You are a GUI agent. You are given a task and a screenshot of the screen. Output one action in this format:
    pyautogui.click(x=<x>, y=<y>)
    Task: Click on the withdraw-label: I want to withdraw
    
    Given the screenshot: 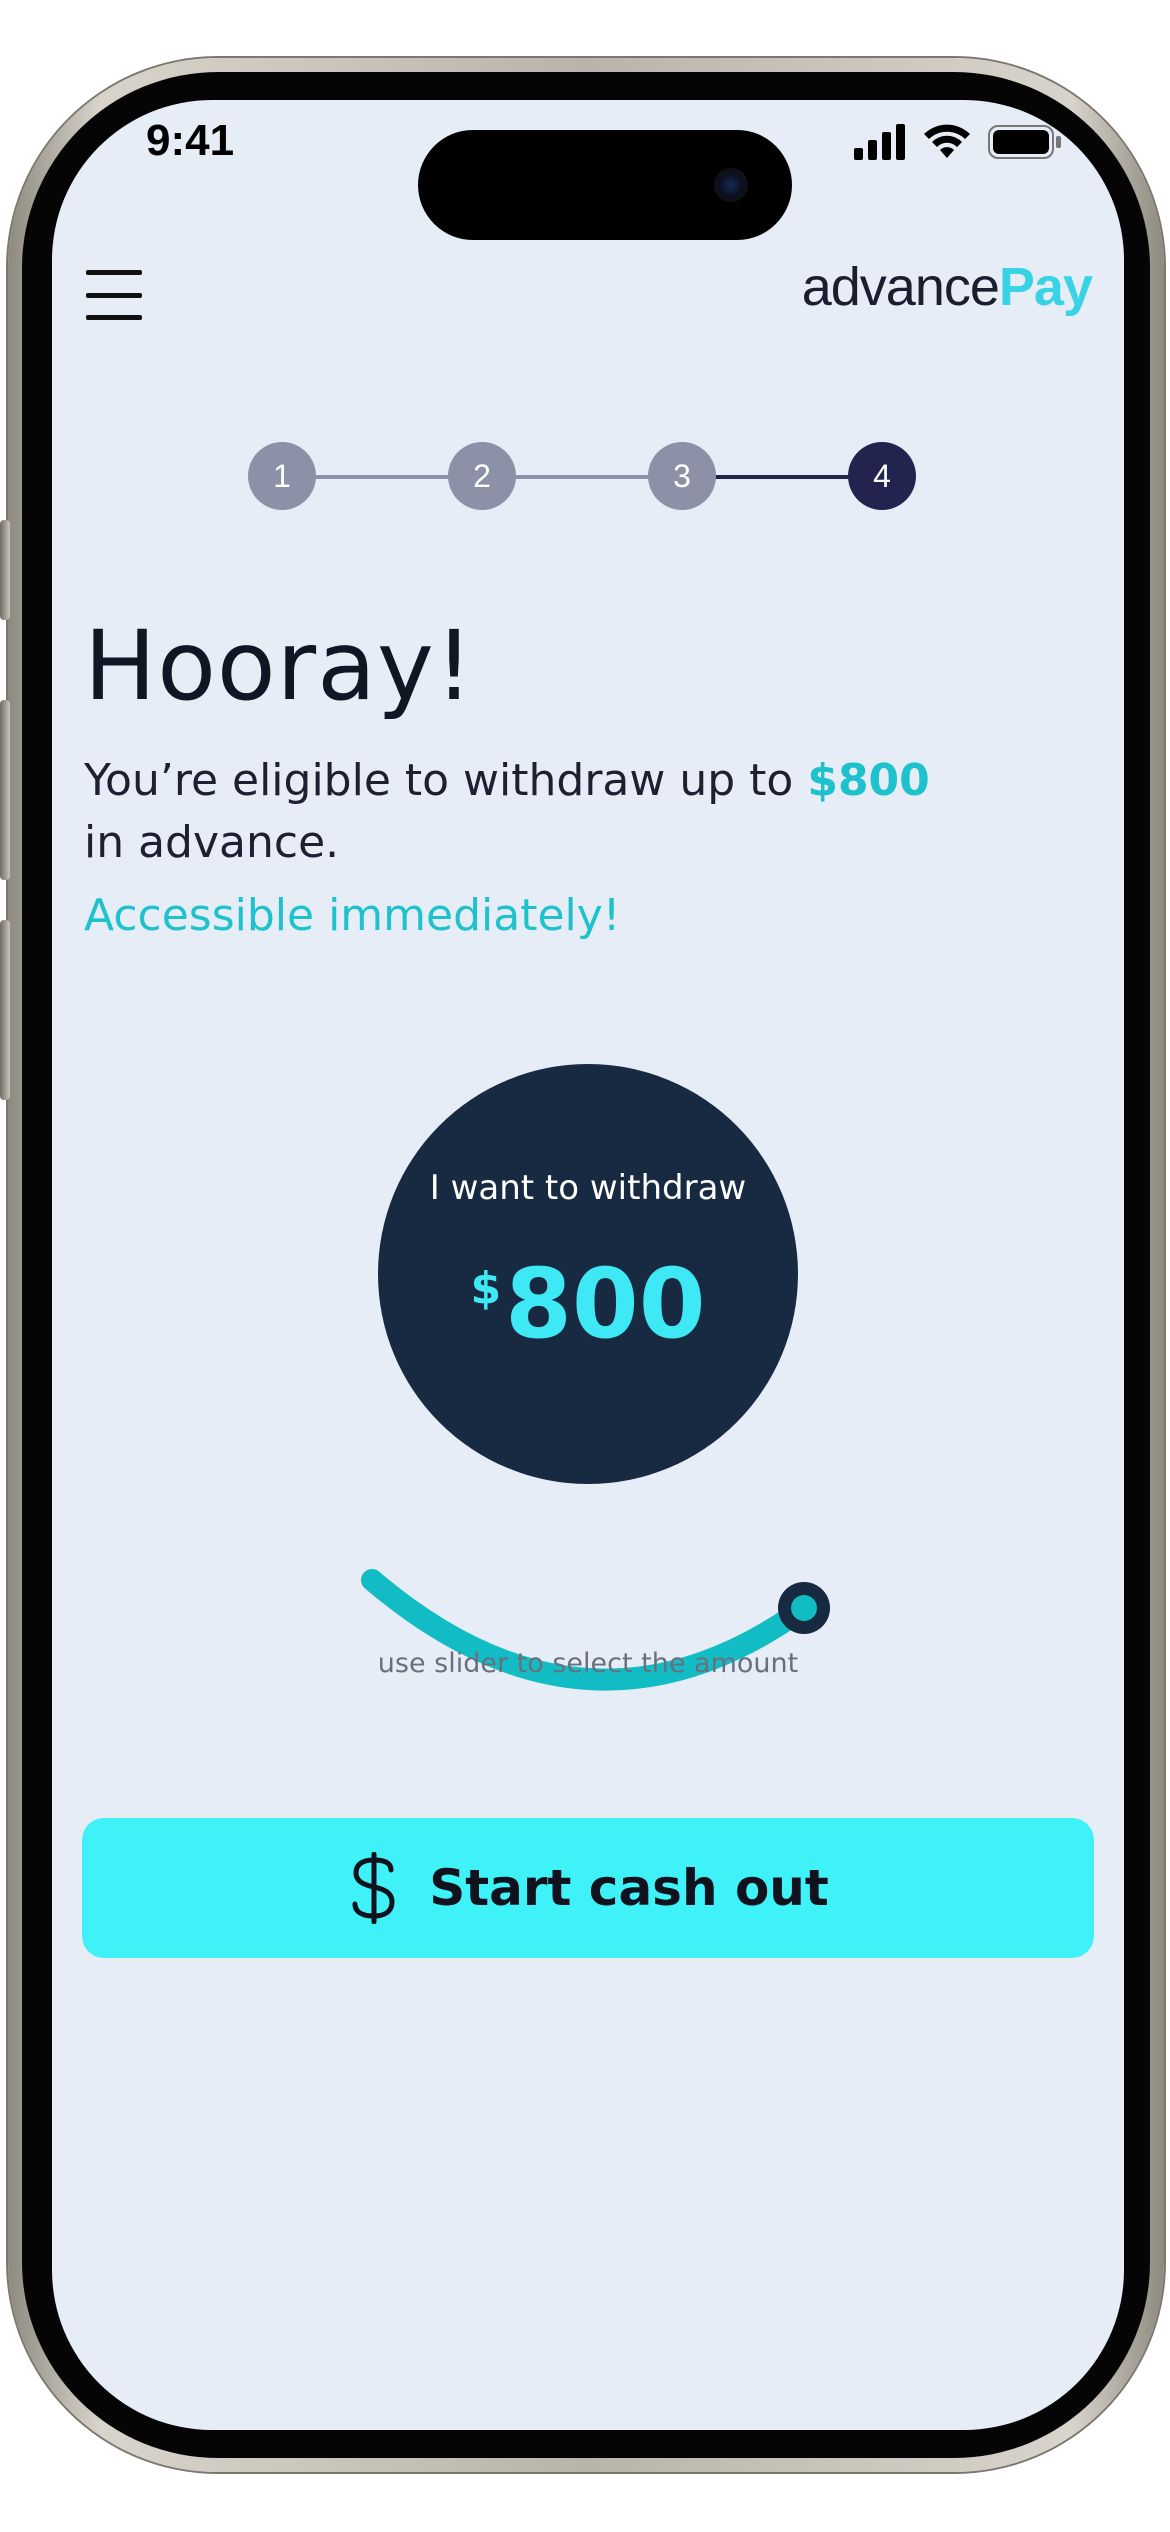 What is the action you would take?
    pyautogui.click(x=588, y=1188)
    